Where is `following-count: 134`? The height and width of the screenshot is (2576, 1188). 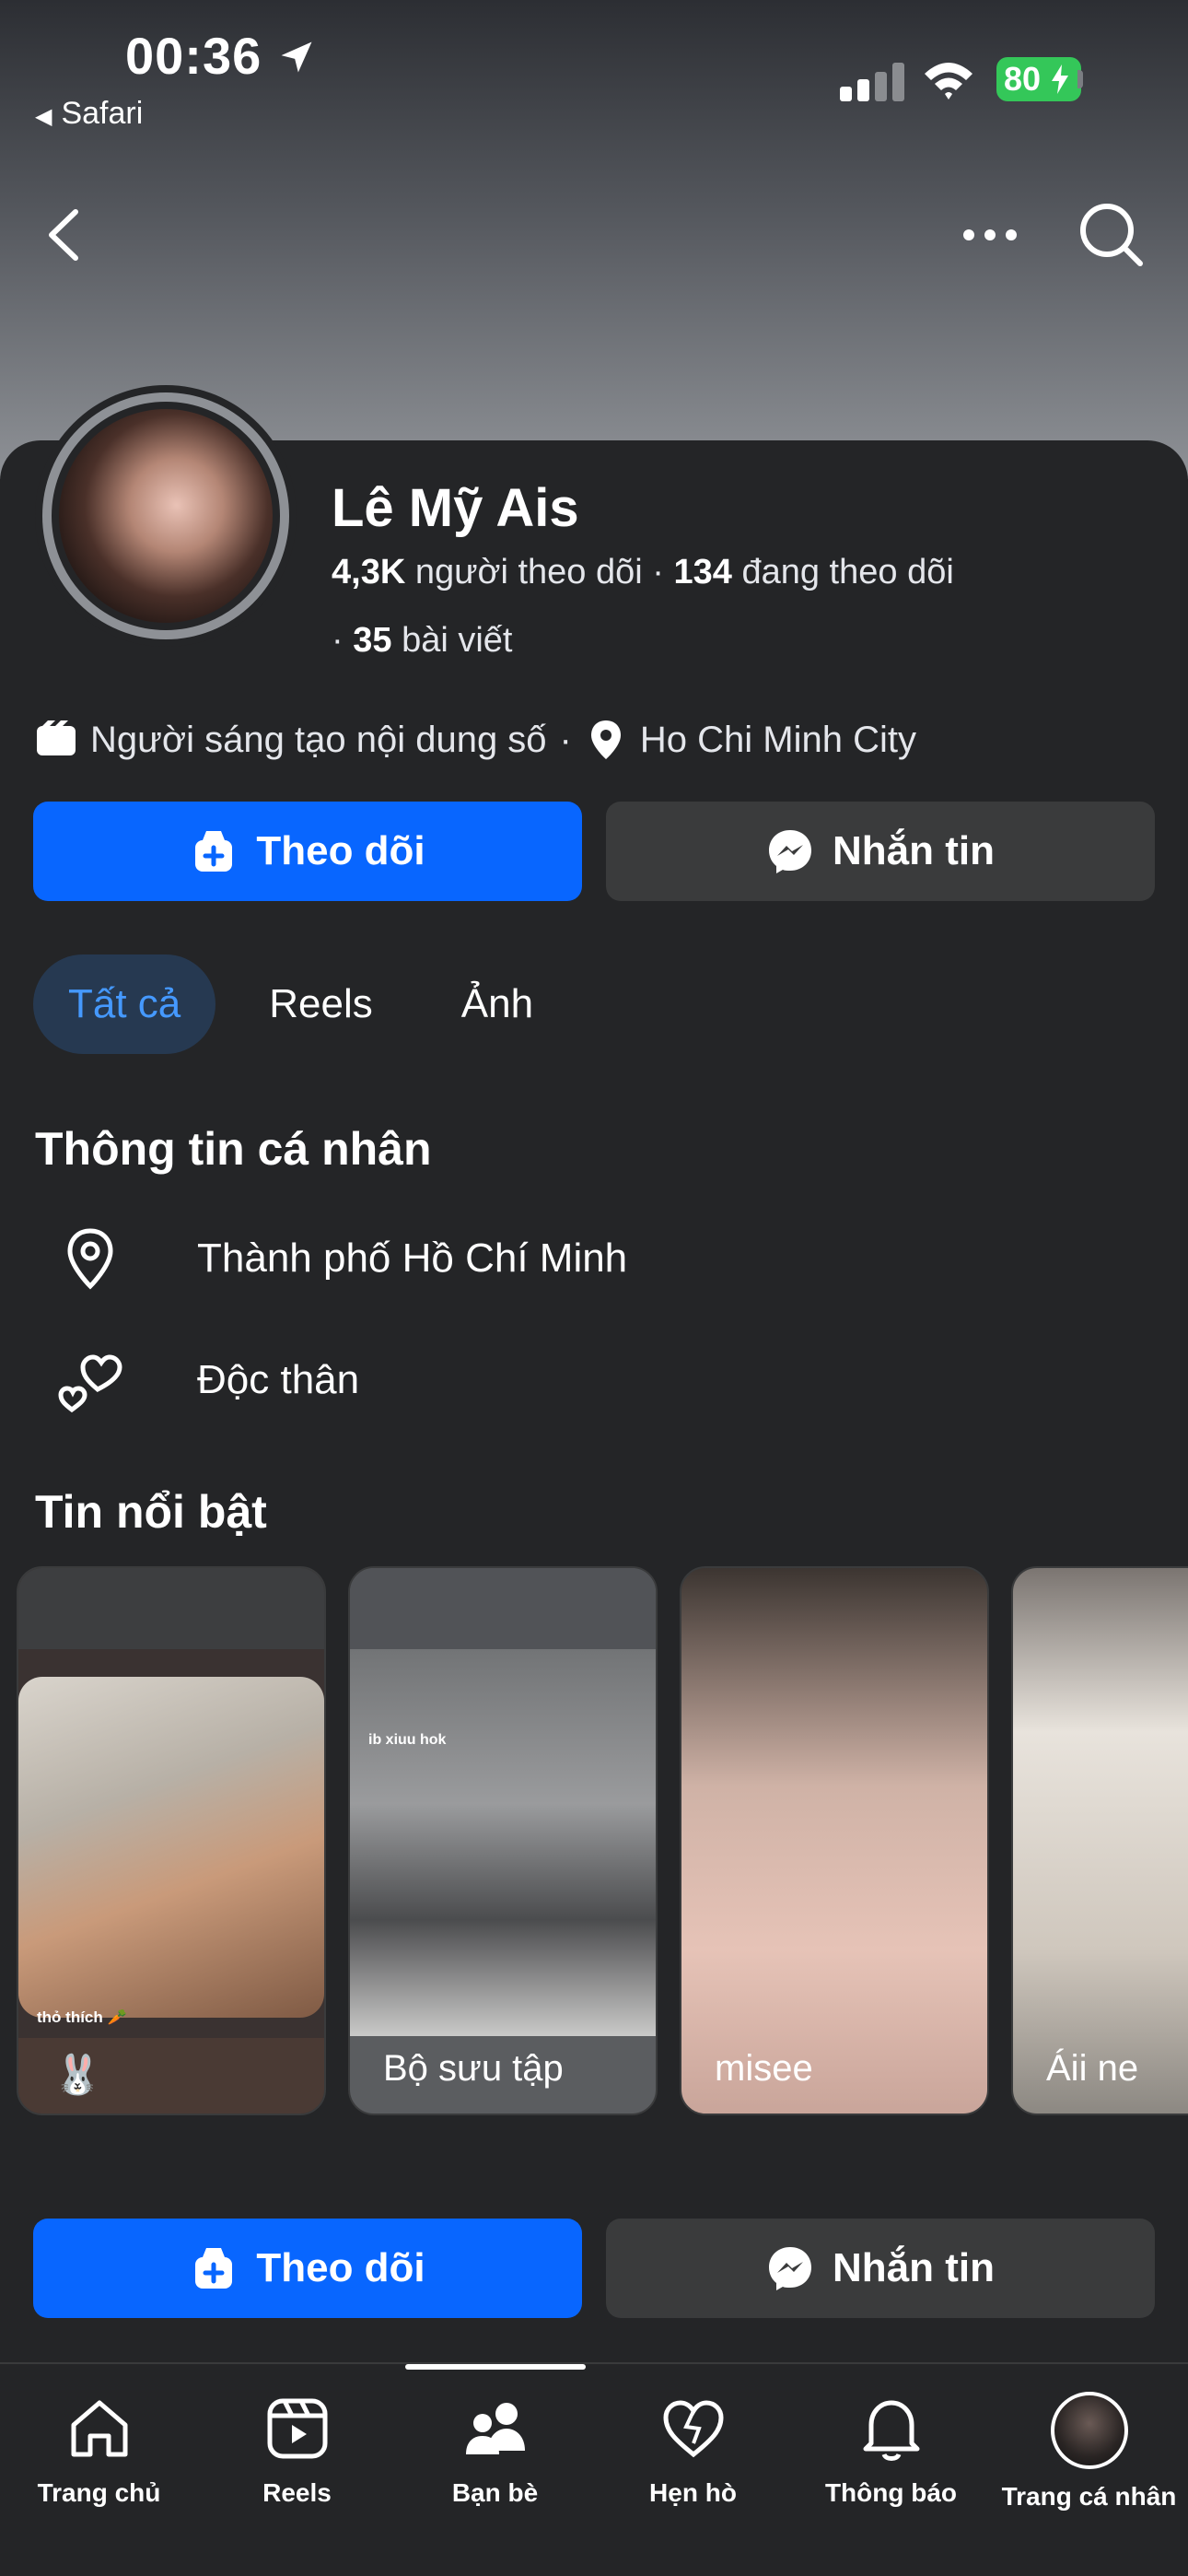 following-count: 134 is located at coordinates (702, 572).